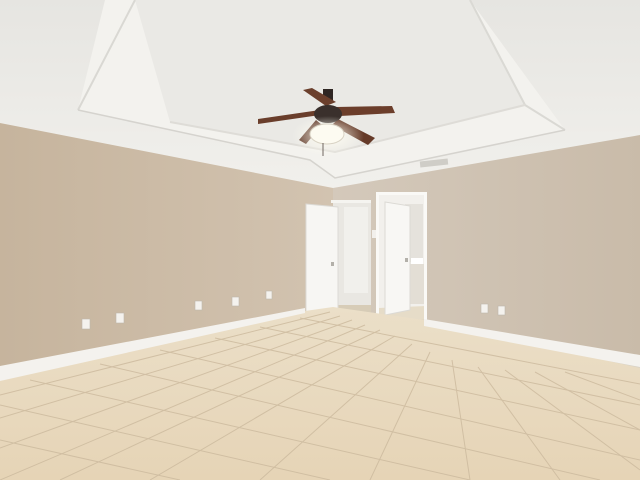 Image resolution: width=640 pixels, height=480 pixels. Describe the element at coordinates (322, 258) in the screenshot. I see `door-left` at that location.